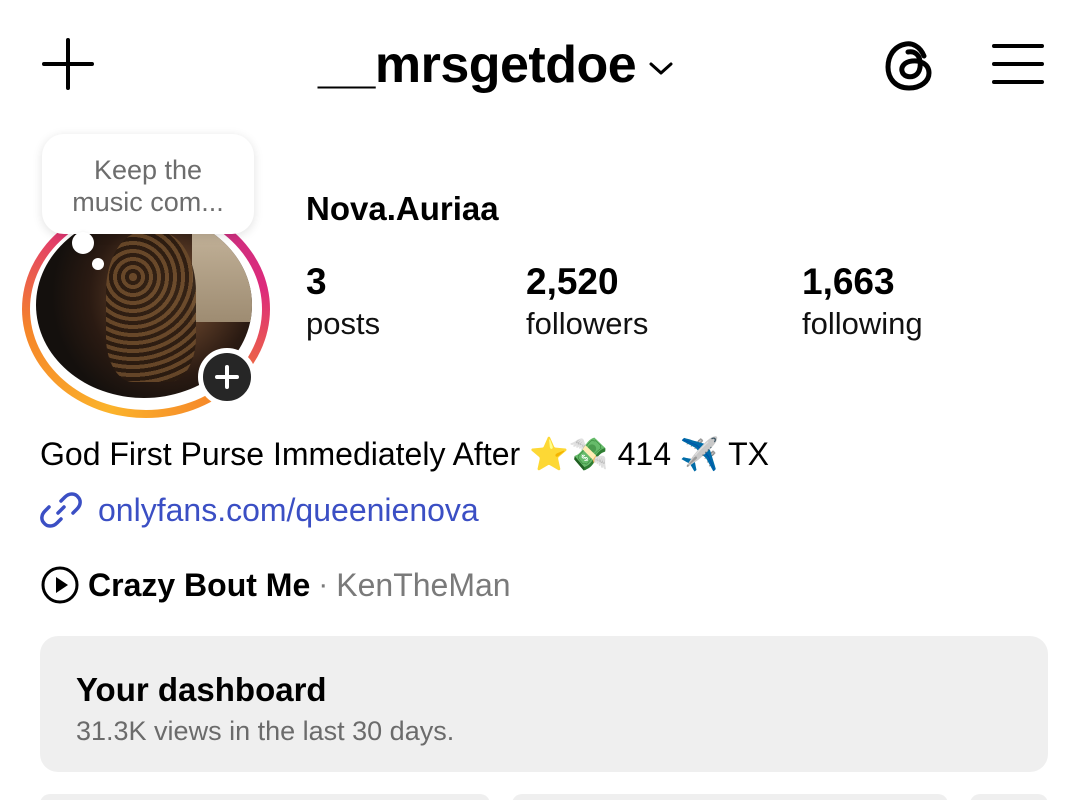  I want to click on following-count: 1,663, so click(848, 281).